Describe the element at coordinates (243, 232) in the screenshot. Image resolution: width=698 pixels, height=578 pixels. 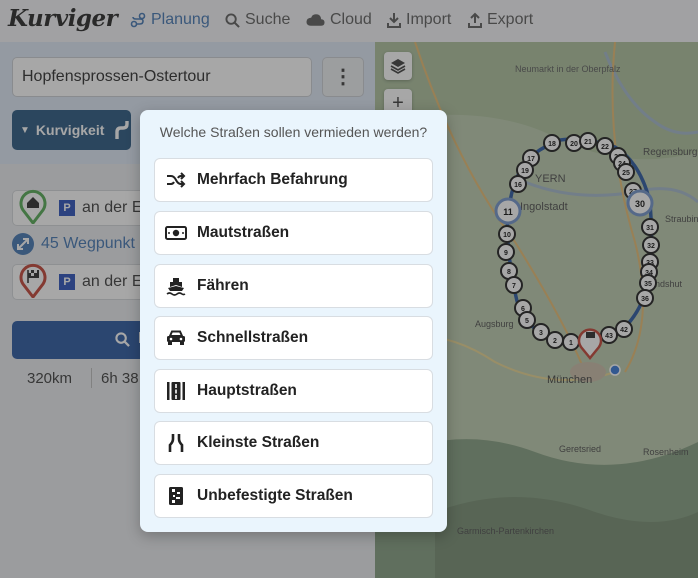
I see `option-label: Mautstraßen` at that location.